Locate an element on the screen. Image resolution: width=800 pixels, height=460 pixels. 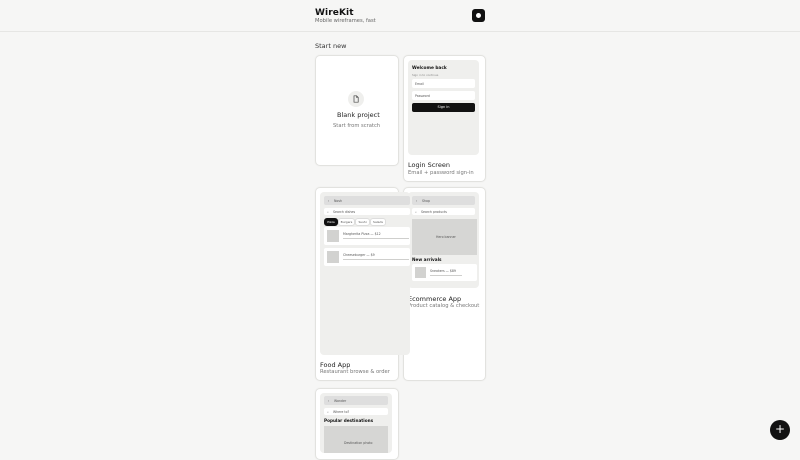
food-chip-2: Sushi is located at coordinates (362, 222).